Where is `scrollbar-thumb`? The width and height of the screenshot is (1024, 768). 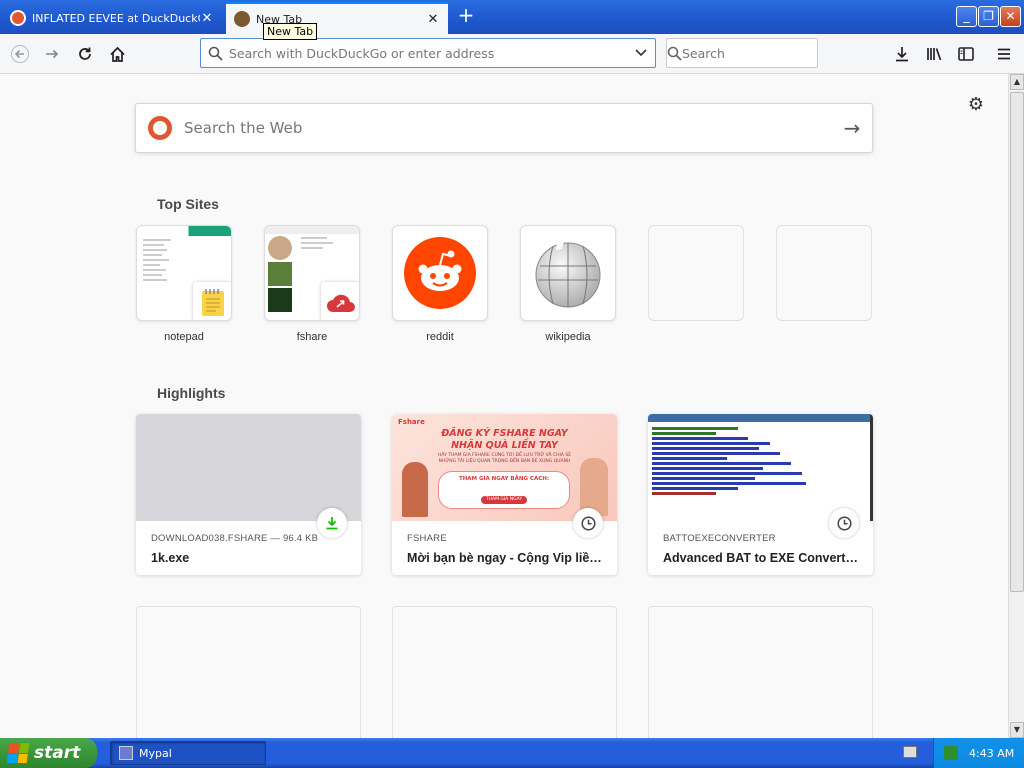
scrollbar-thumb is located at coordinates (1017, 342).